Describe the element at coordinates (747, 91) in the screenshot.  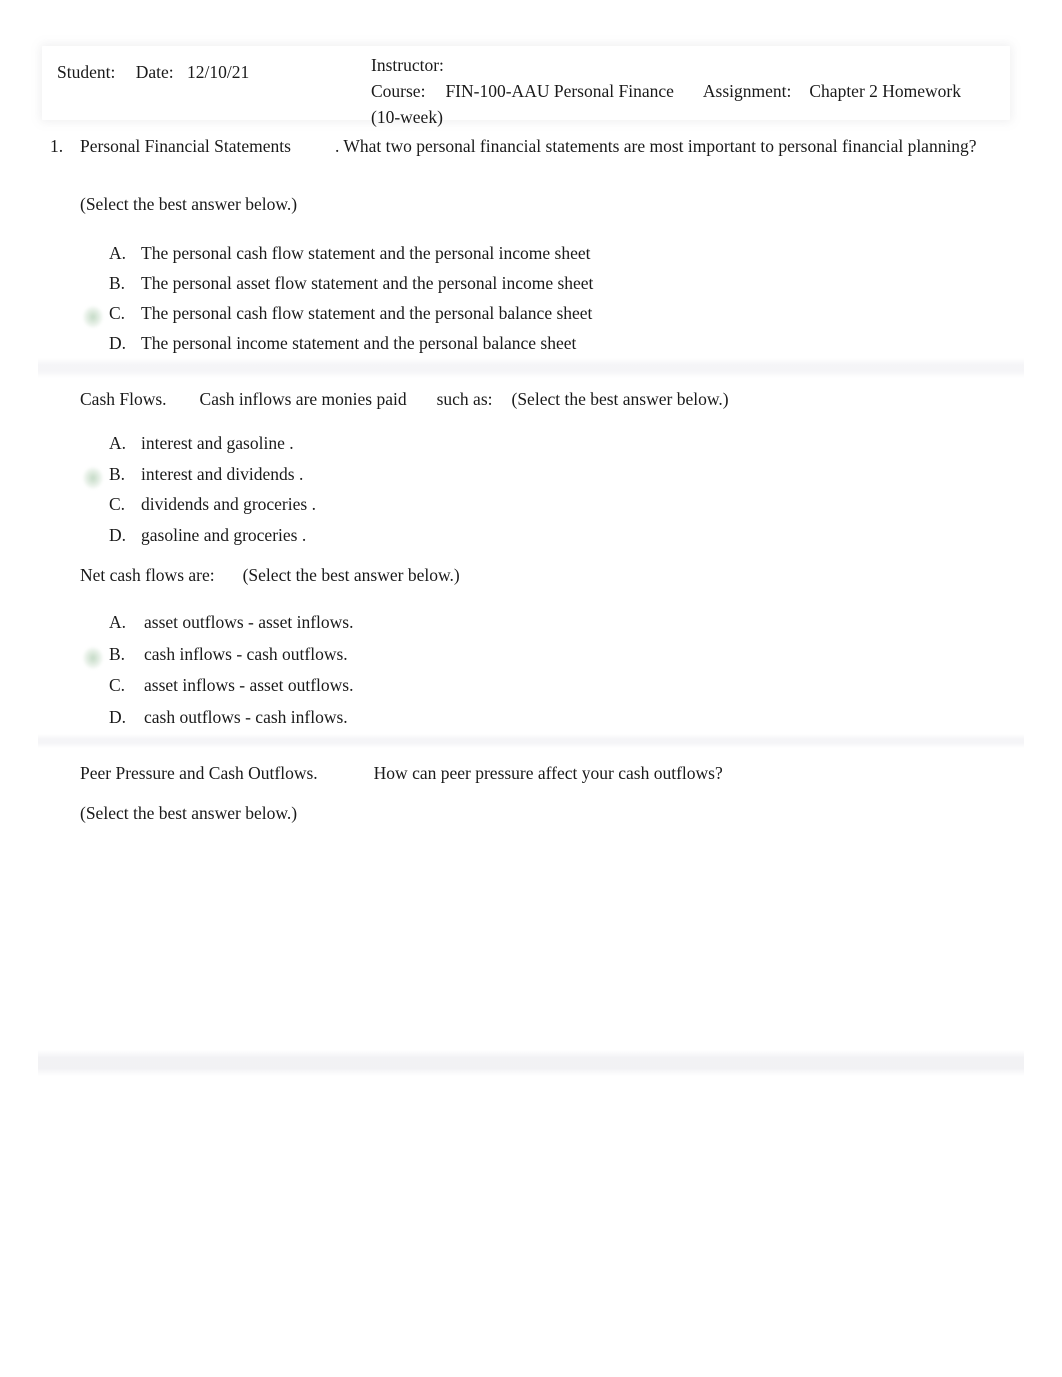
I see `assignment-label: Assignment:` at that location.